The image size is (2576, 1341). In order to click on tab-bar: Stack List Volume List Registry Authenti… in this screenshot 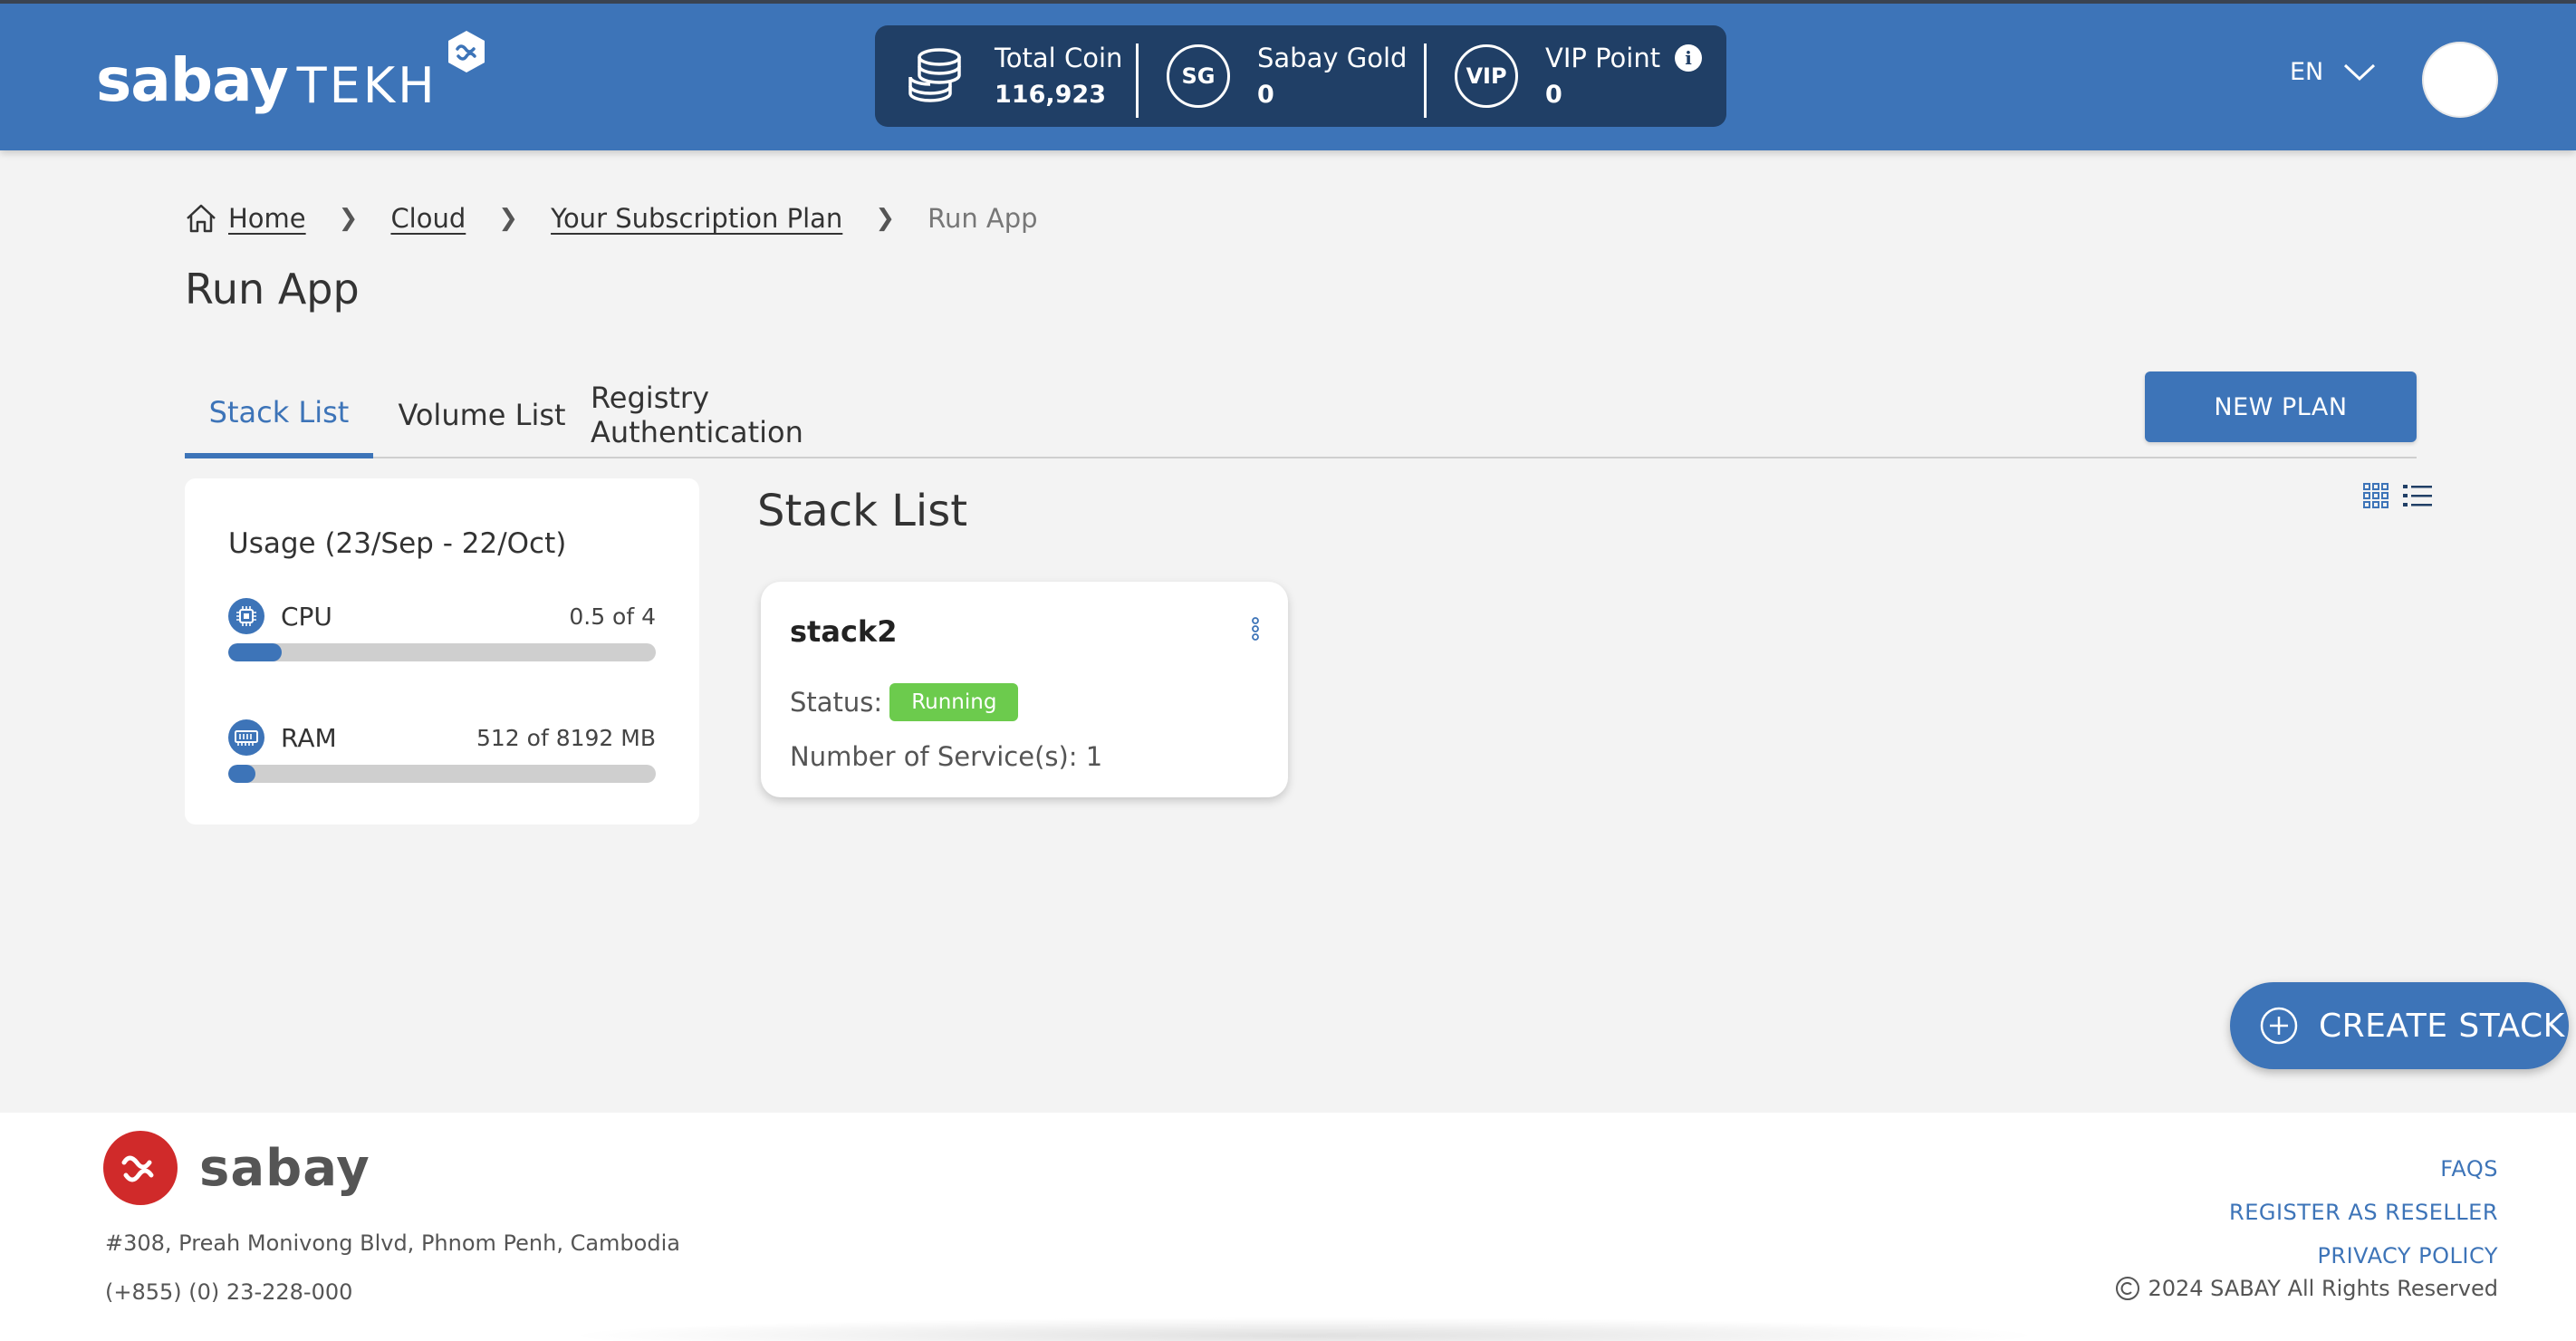, I will do `click(1301, 420)`.